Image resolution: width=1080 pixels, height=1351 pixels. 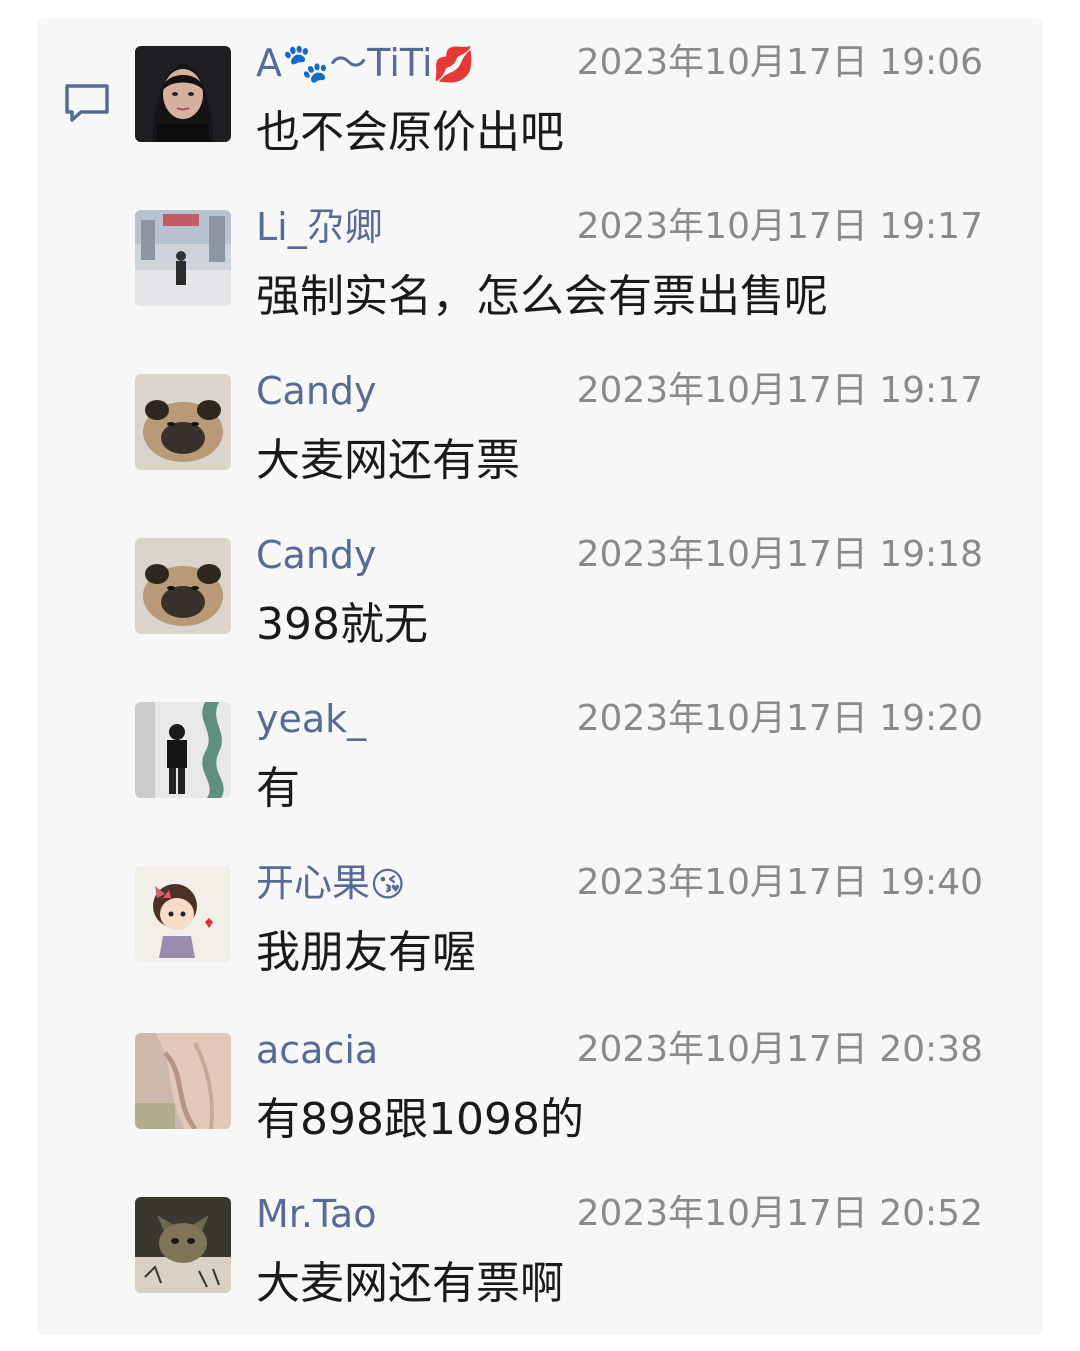 I want to click on comment-timestamp: 2023年10月17日 19:40, so click(x=779, y=882).